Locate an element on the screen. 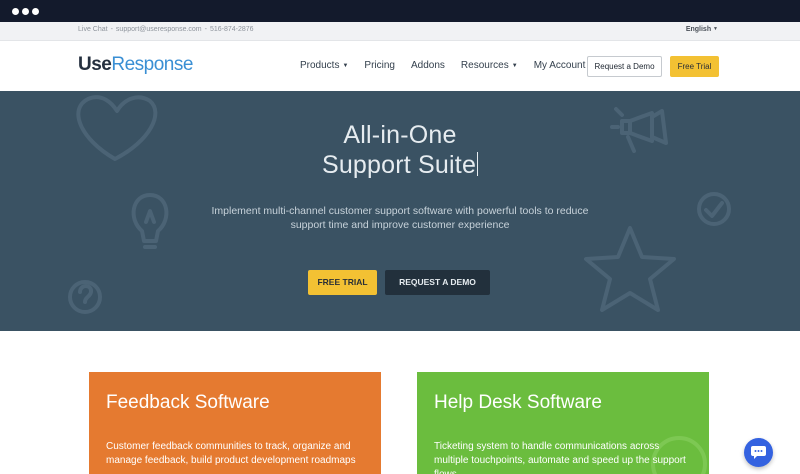 Image resolution: width=800 pixels, height=474 pixels. chat-icon is located at coordinates (758, 452).